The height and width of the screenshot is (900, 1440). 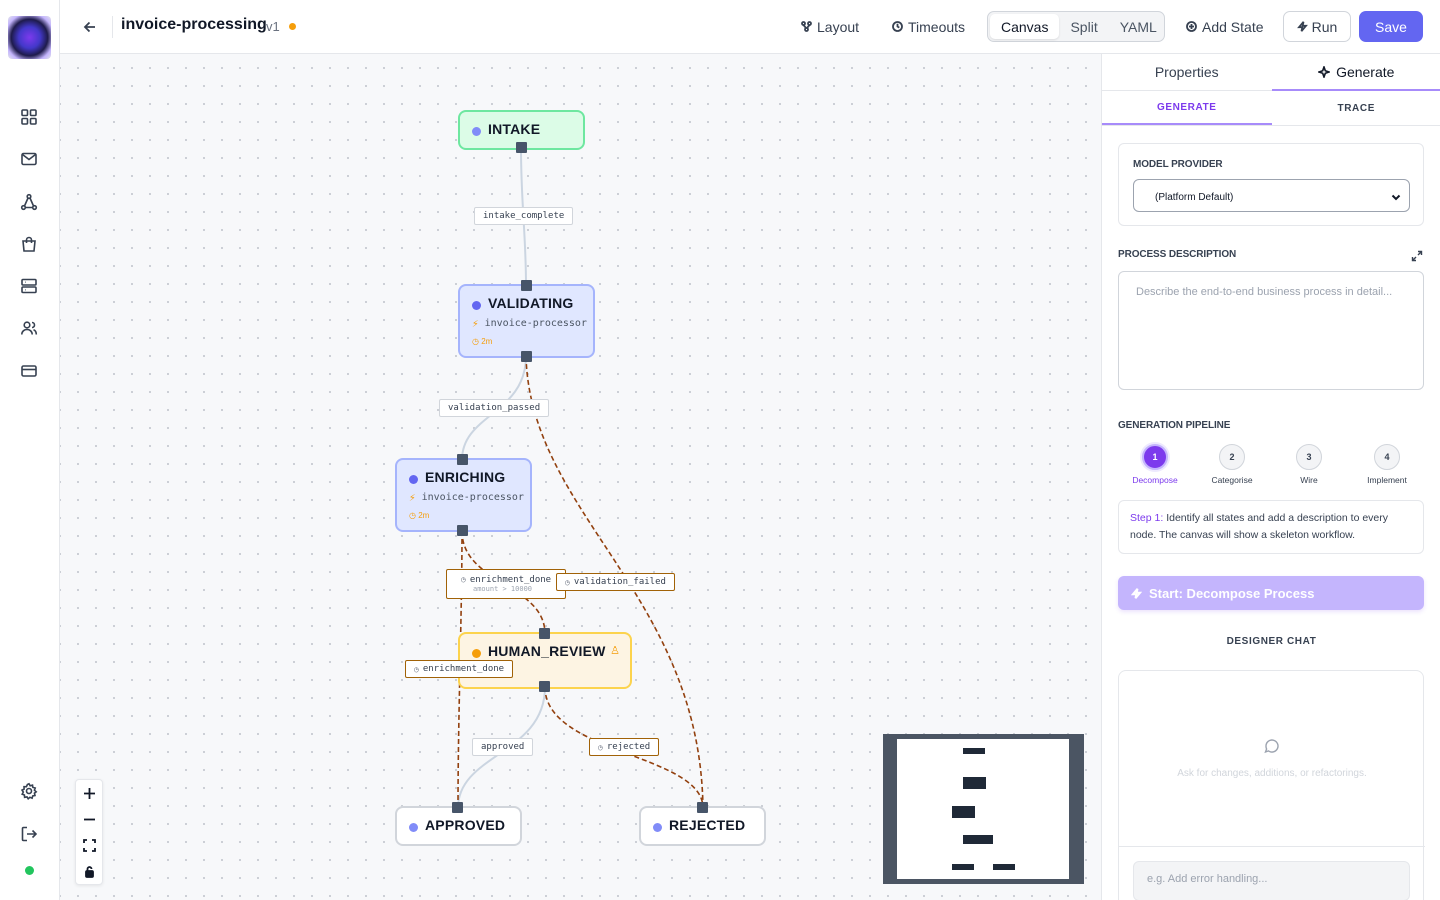 I want to click on mail-icon, so click(x=29, y=159).